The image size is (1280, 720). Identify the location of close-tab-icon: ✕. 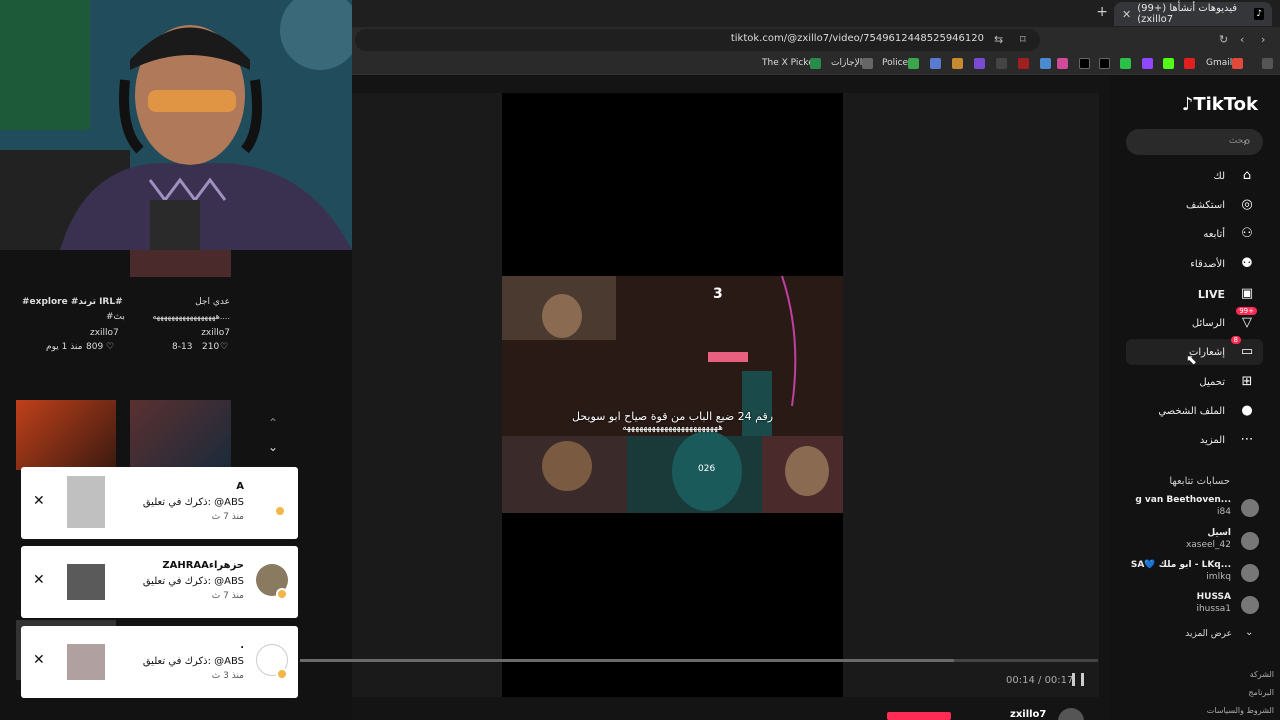
(1126, 14).